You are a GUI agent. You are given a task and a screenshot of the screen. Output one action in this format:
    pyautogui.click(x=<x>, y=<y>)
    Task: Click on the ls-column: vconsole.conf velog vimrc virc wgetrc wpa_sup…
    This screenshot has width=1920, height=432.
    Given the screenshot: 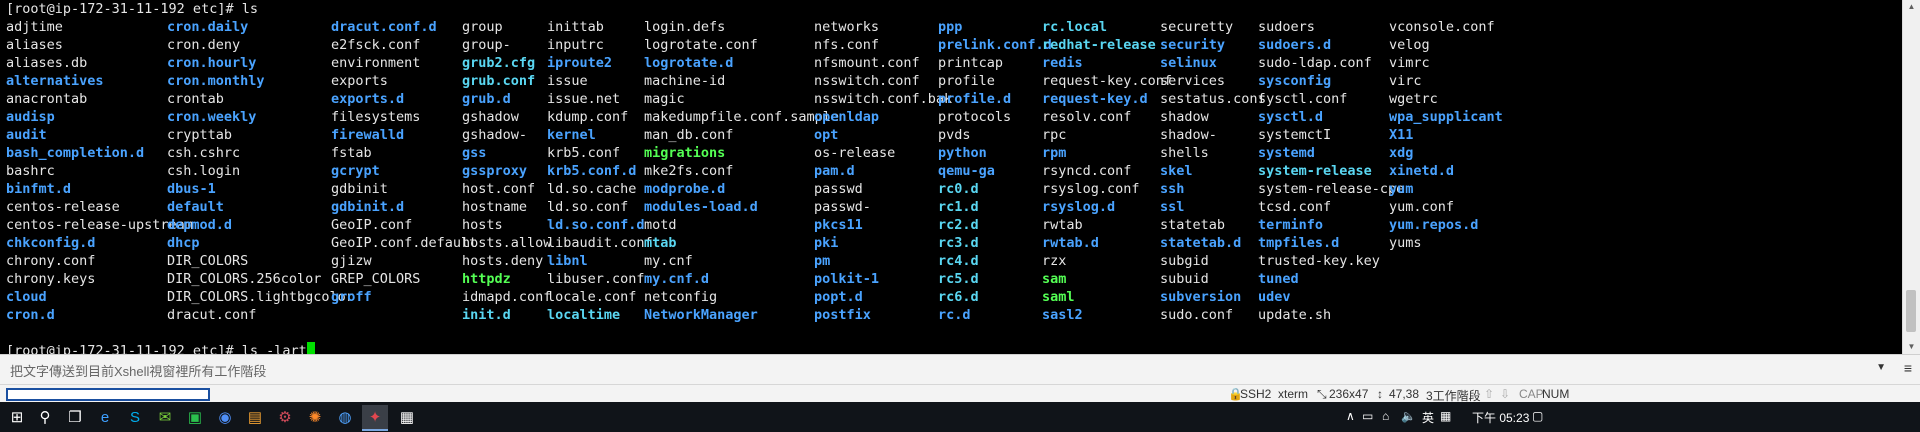 What is the action you would take?
    pyautogui.click(x=1489, y=135)
    